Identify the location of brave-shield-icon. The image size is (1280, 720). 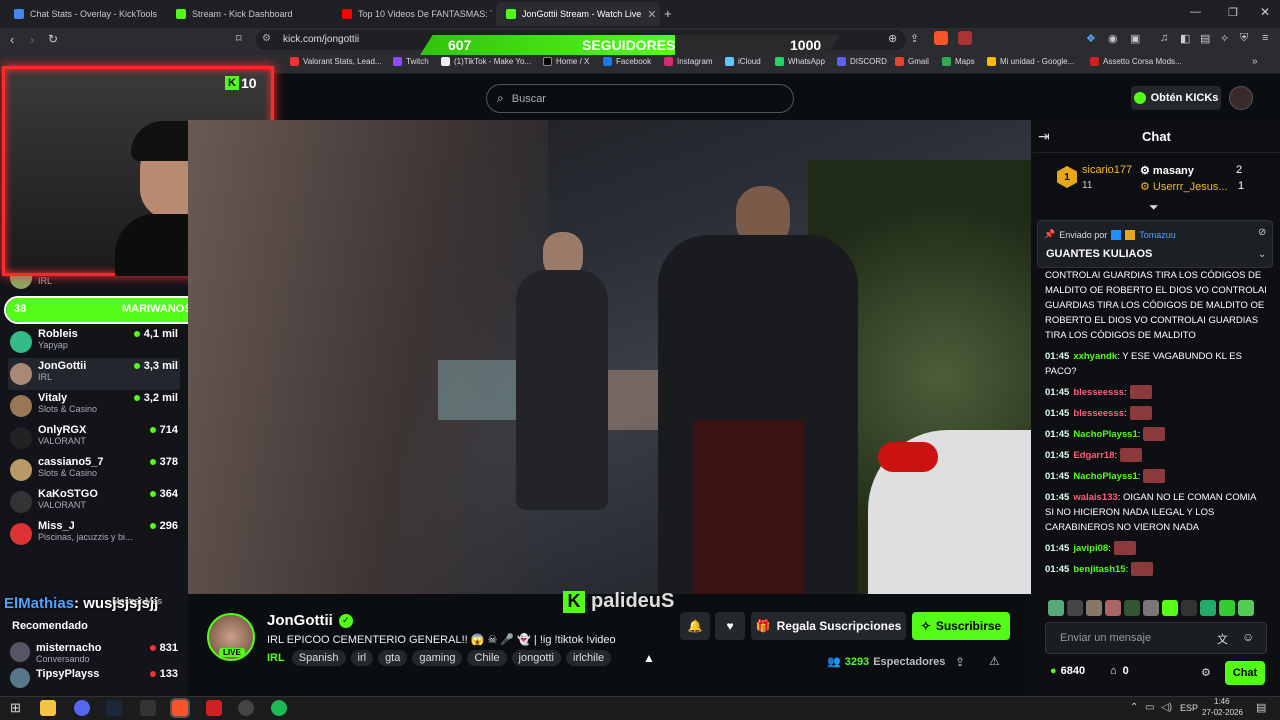
(941, 38).